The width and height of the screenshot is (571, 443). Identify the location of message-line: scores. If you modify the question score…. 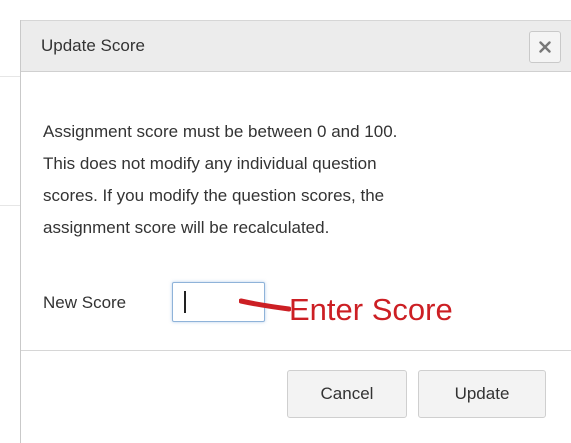
(214, 195).